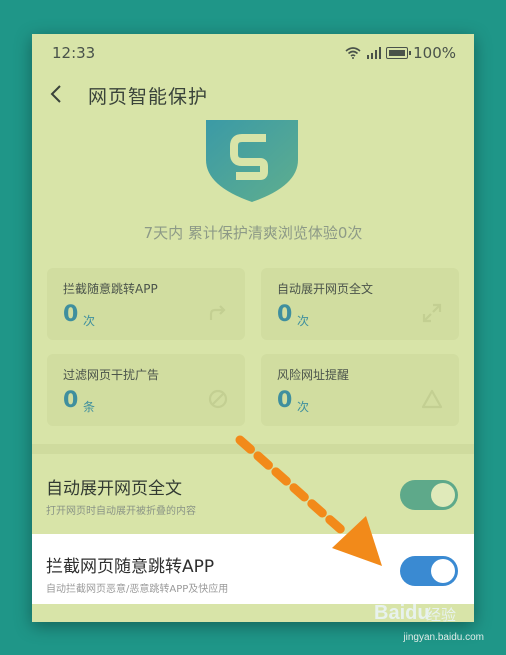 This screenshot has height=655, width=506. What do you see at coordinates (360, 304) in the screenshot?
I see `stat-card-auto-expand: 自动展开网页全文 0 次` at bounding box center [360, 304].